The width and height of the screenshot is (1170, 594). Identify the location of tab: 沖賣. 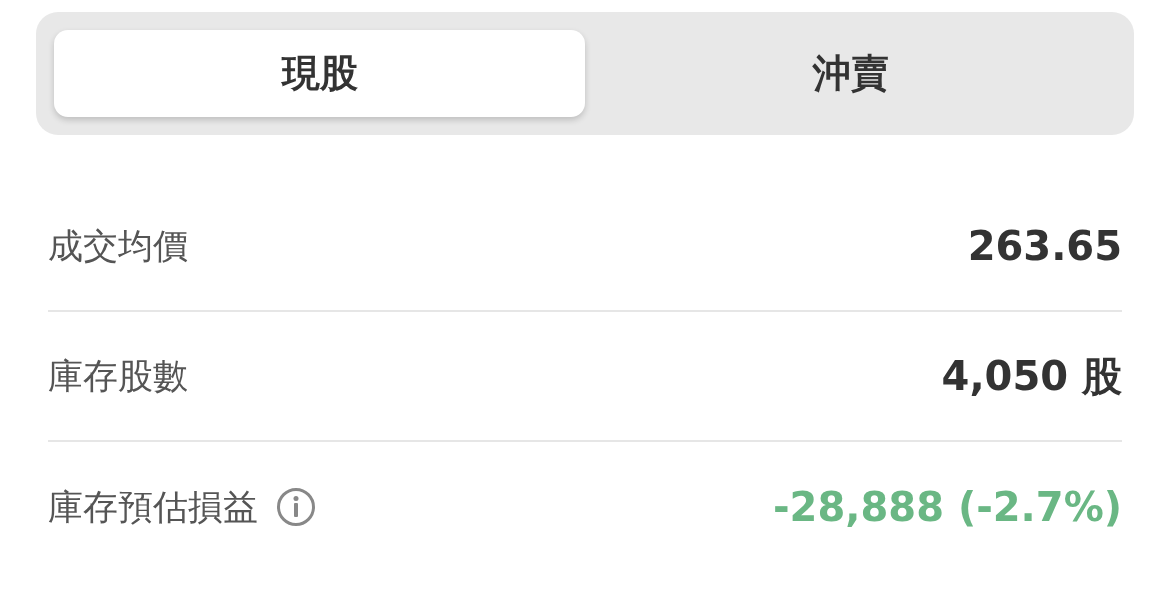
(850, 73).